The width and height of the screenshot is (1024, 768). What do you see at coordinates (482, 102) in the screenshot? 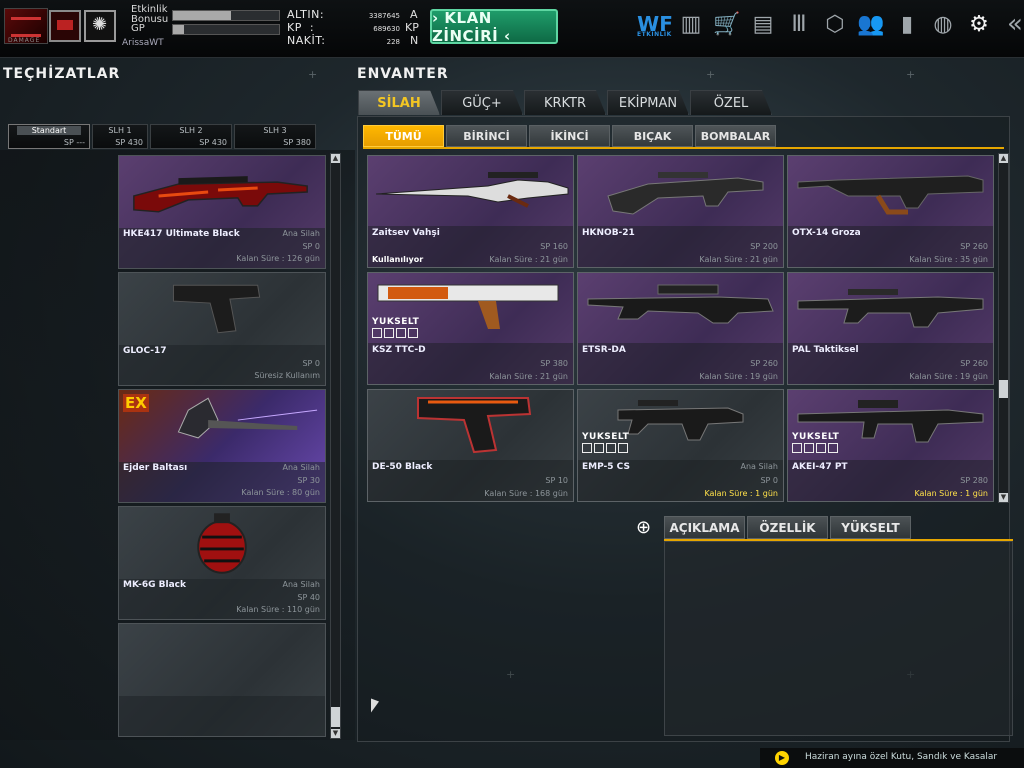
I see `tab-guc: GÜÇ+` at bounding box center [482, 102].